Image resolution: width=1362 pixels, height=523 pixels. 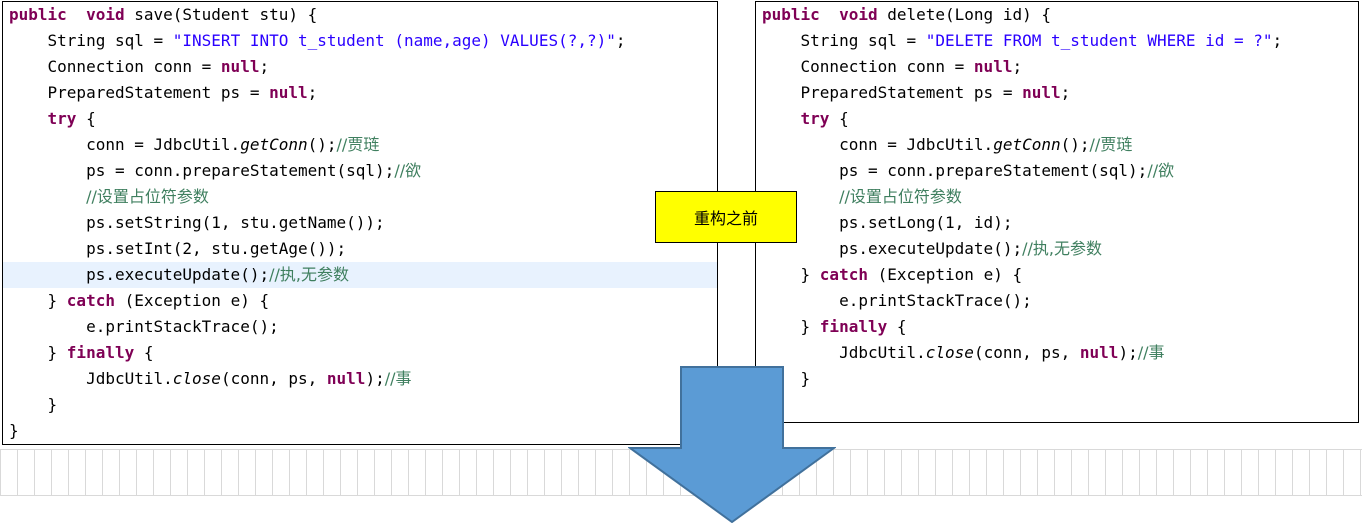 What do you see at coordinates (887, 222) in the screenshot?
I see `code-token: ps.setLong(1, id);` at bounding box center [887, 222].